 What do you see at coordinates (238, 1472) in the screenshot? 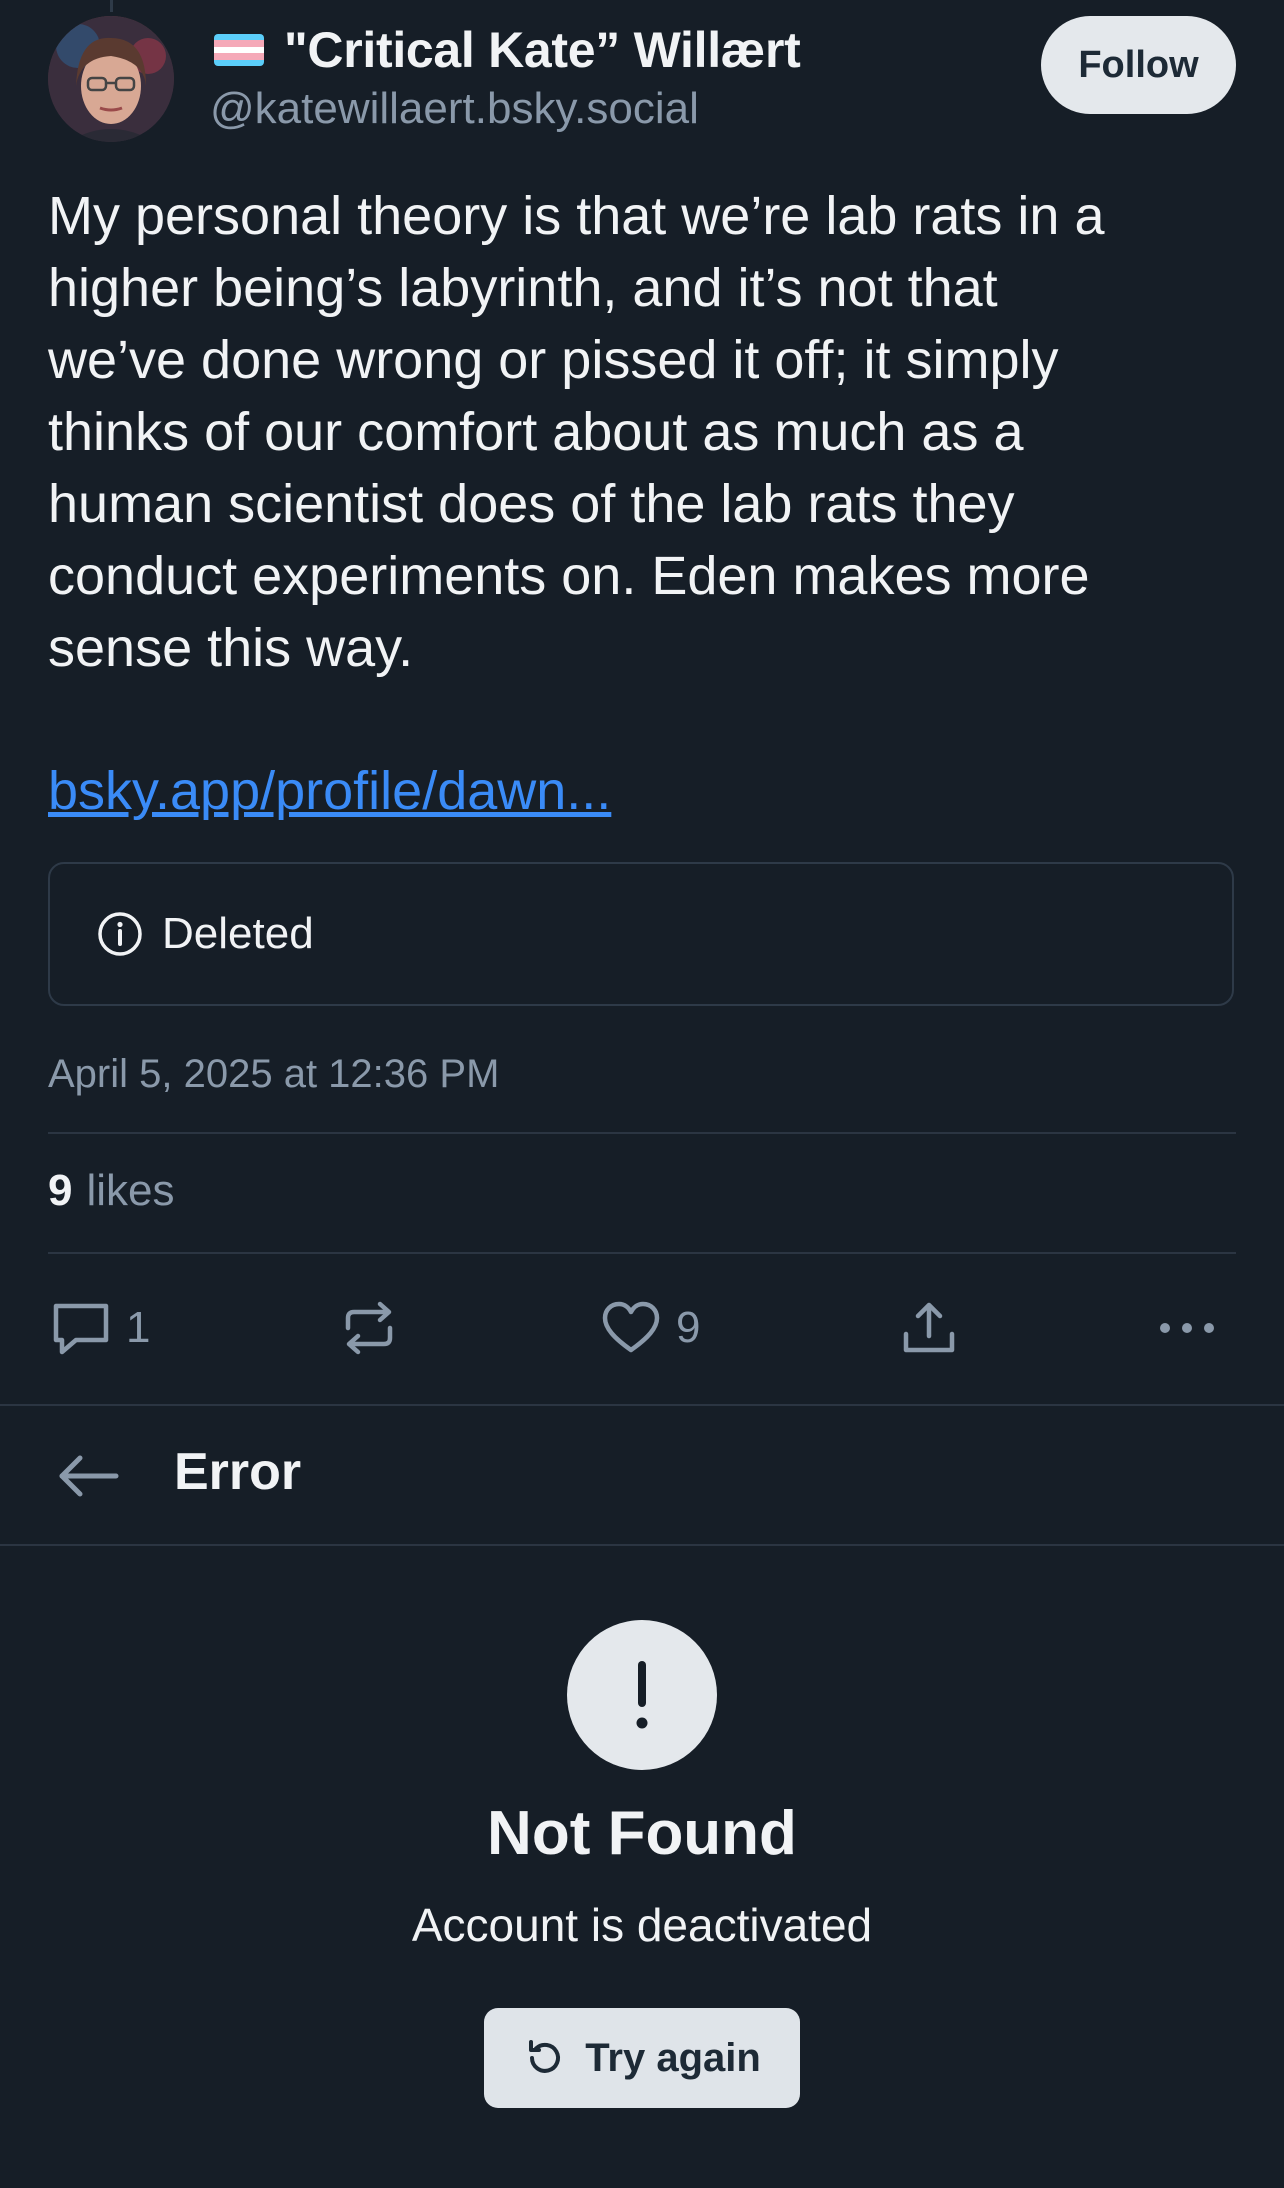
I see `error-title: Error` at bounding box center [238, 1472].